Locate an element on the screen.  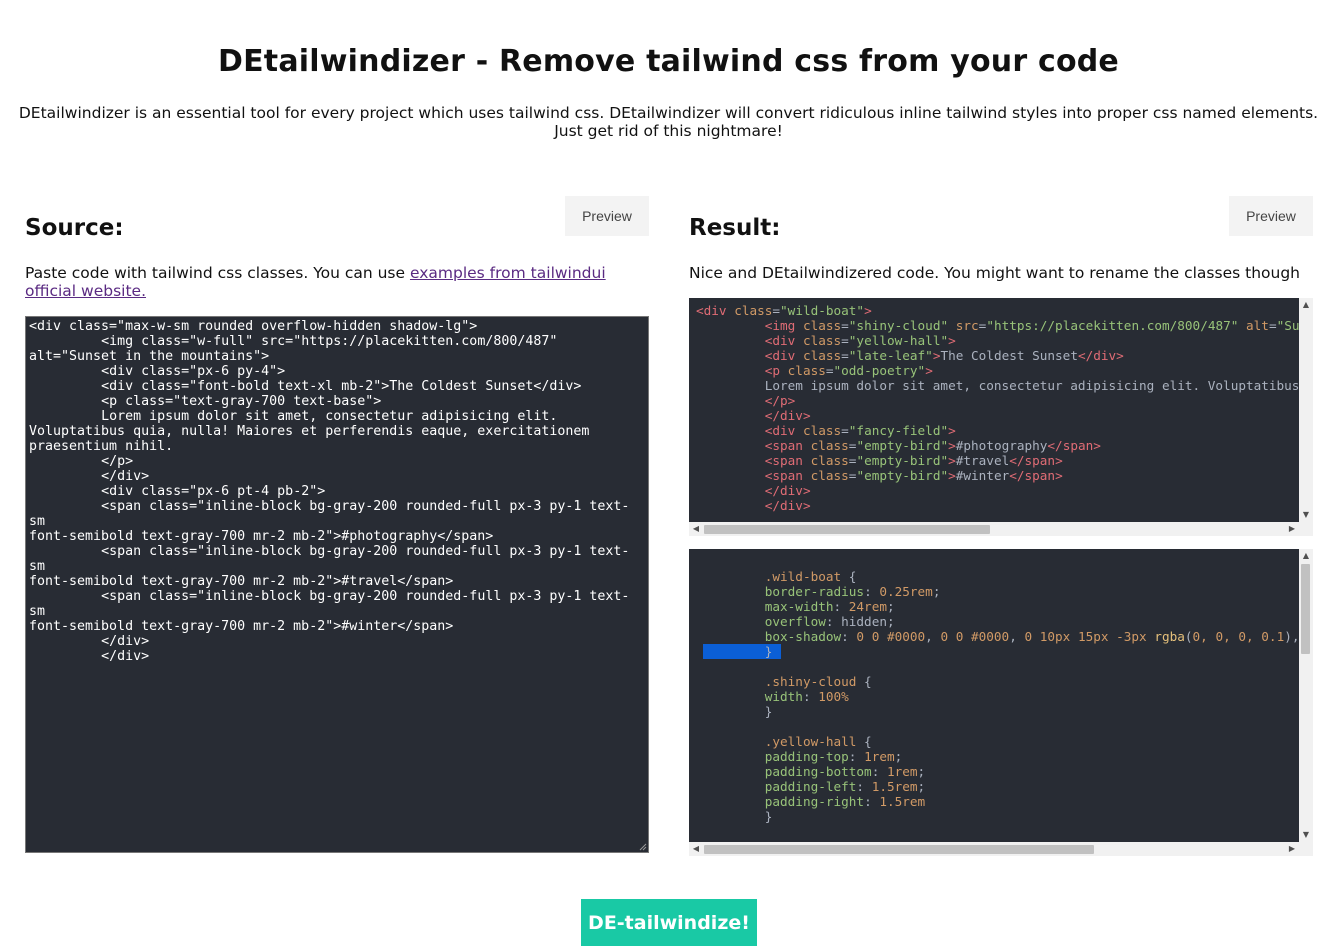
code-token: .shiny-cloud is located at coordinates (810, 681).